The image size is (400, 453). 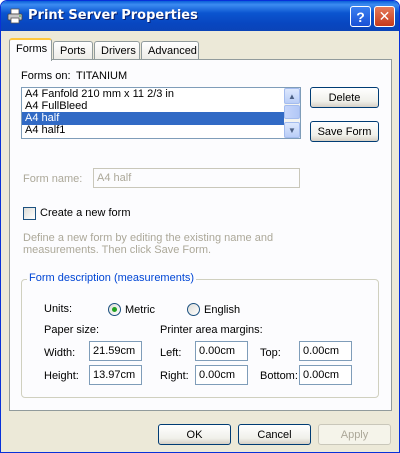 I want to click on list-scrollbar: ▲ ▼, so click(x=292, y=113).